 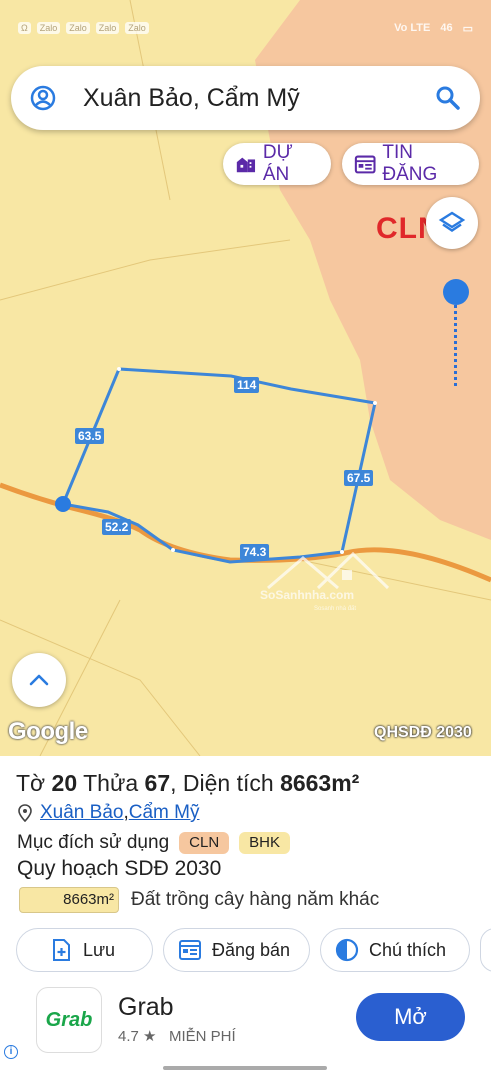 I want to click on search-bar: Xuân Bảo, Cẩm Mỹ, so click(x=245, y=98).